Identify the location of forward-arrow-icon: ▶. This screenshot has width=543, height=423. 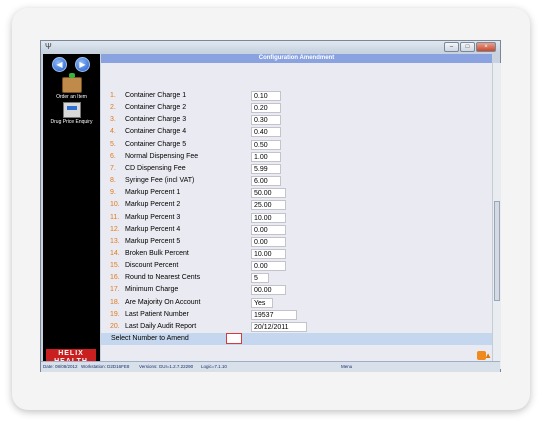
(82, 64).